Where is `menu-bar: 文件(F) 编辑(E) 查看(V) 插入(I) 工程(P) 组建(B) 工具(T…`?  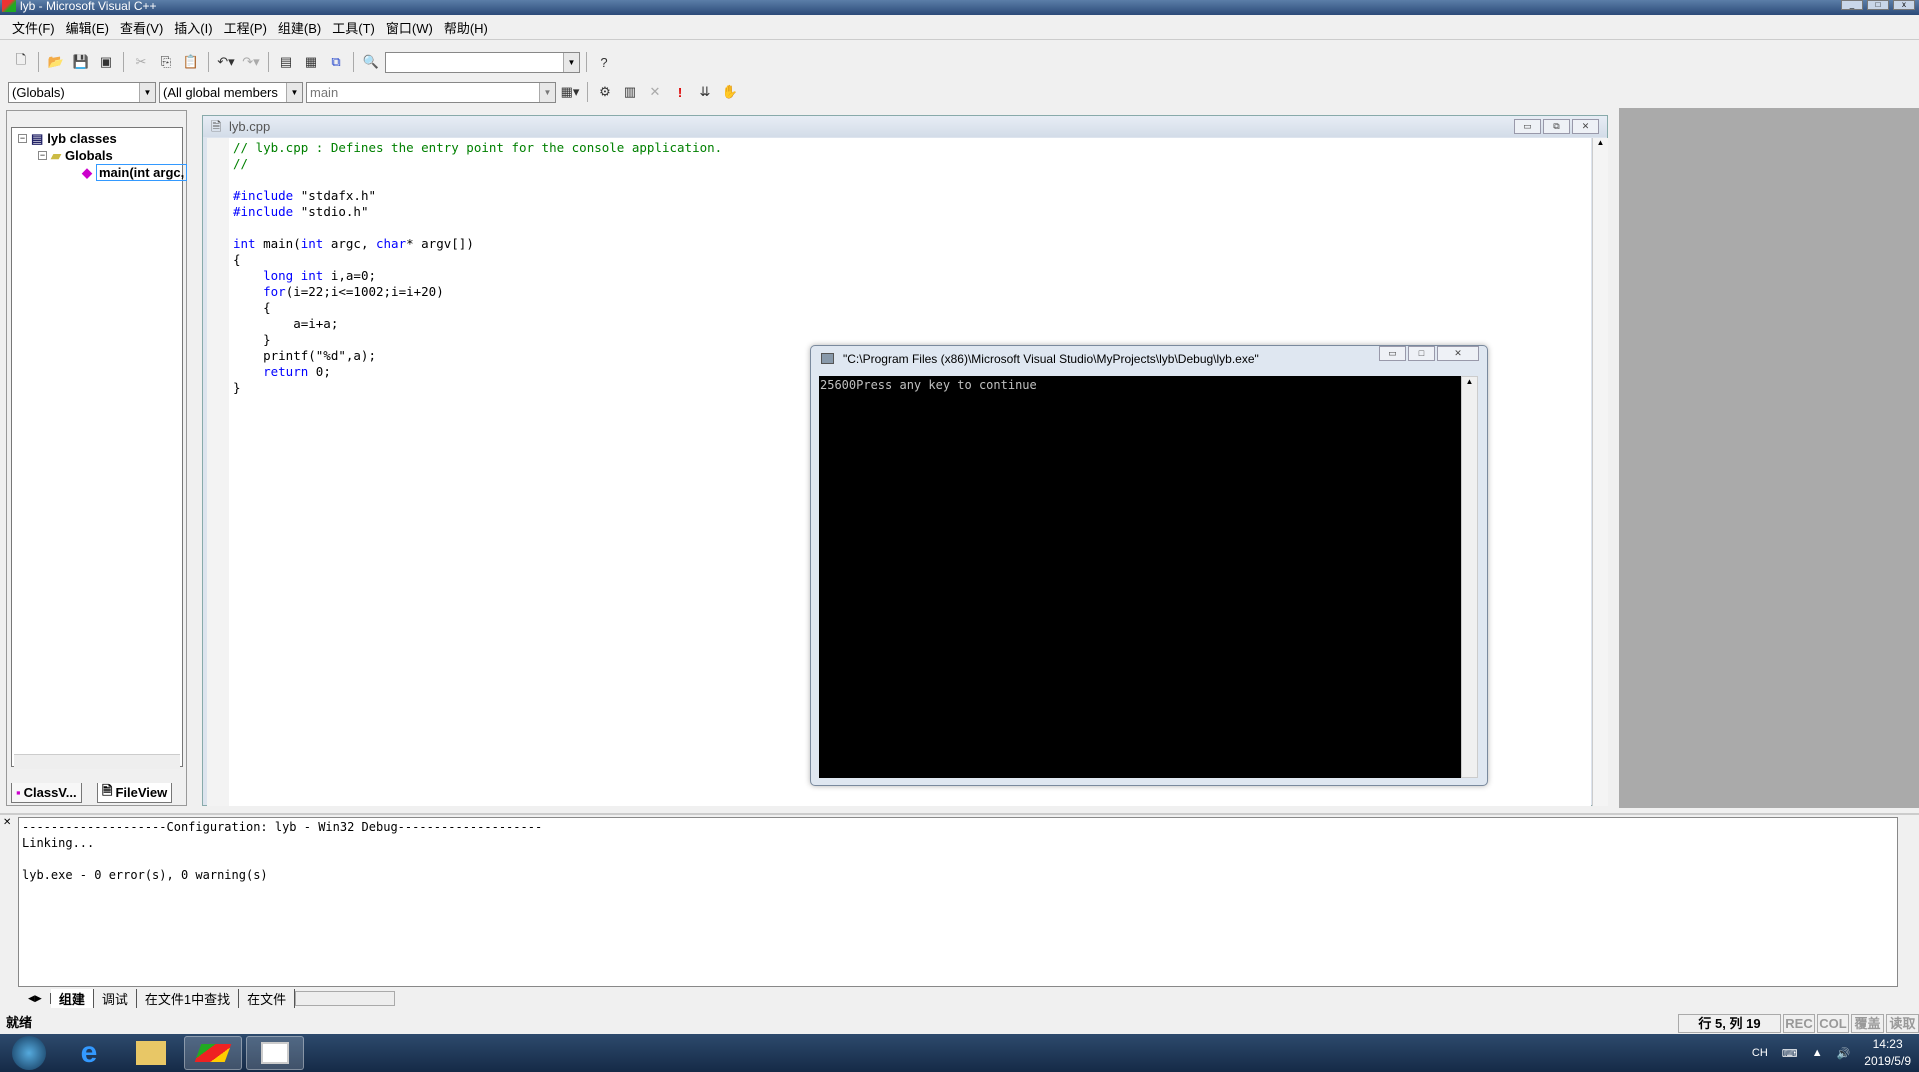
menu-bar: 文件(F) 编辑(E) 查看(V) 插入(I) 工程(P) 组建(B) 工具(T… is located at coordinates (959, 28).